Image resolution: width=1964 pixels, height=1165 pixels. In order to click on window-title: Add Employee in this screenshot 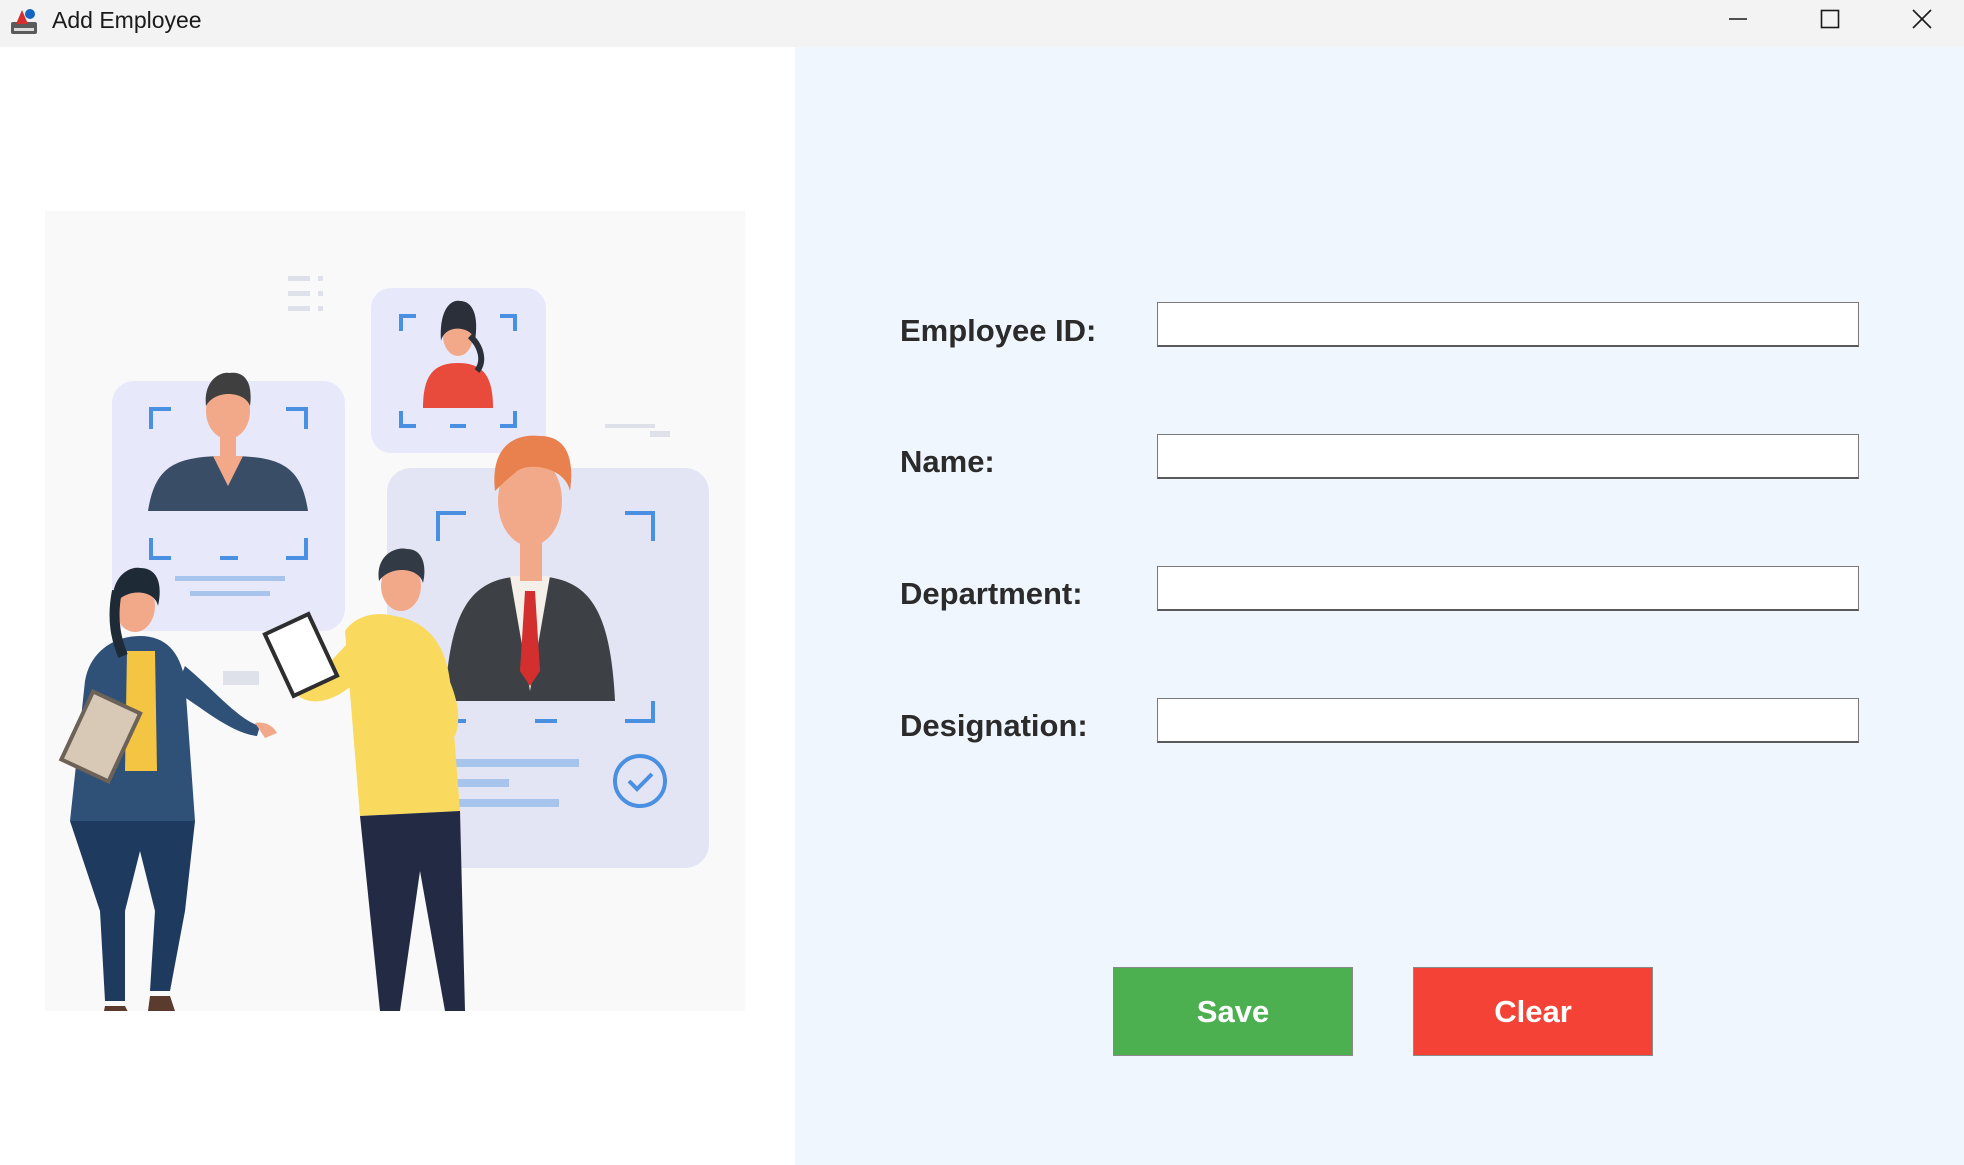, I will do `click(127, 20)`.